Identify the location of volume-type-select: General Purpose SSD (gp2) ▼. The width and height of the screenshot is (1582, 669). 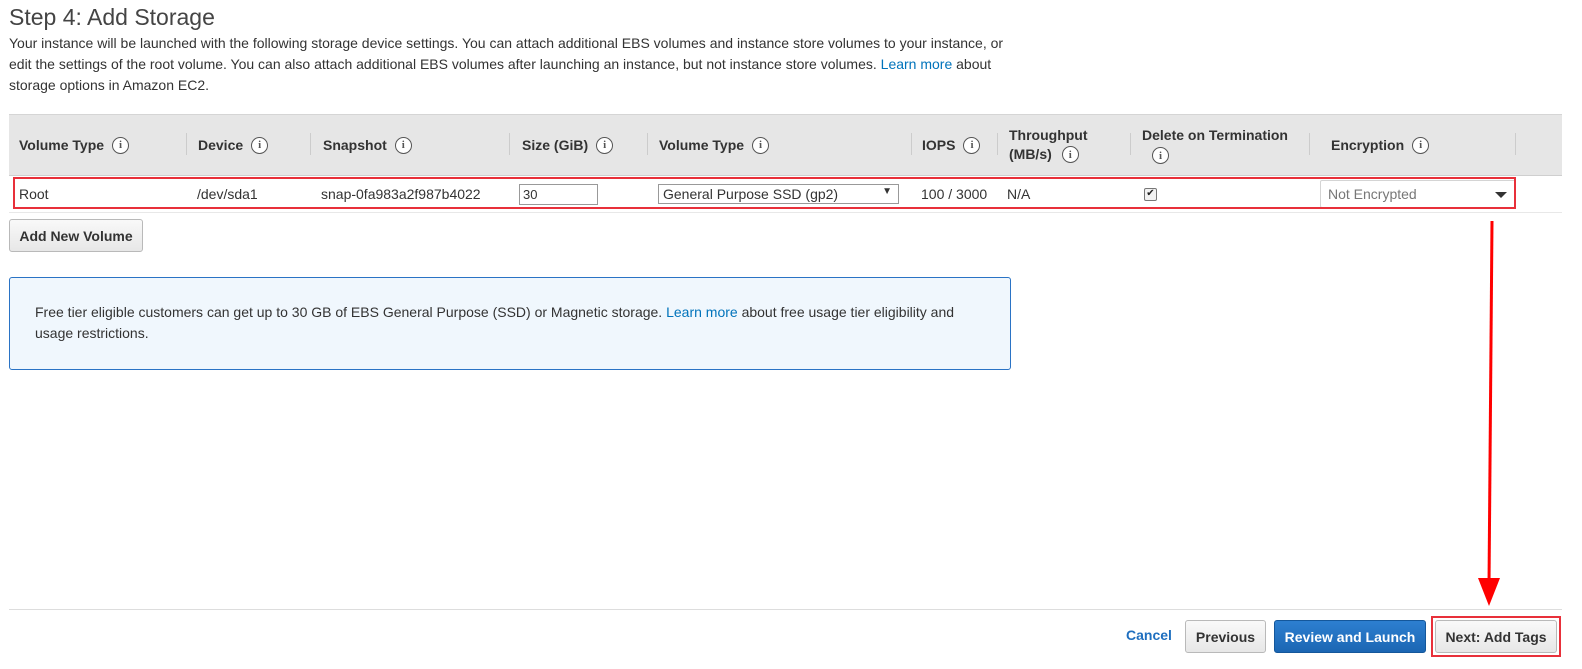
(778, 194).